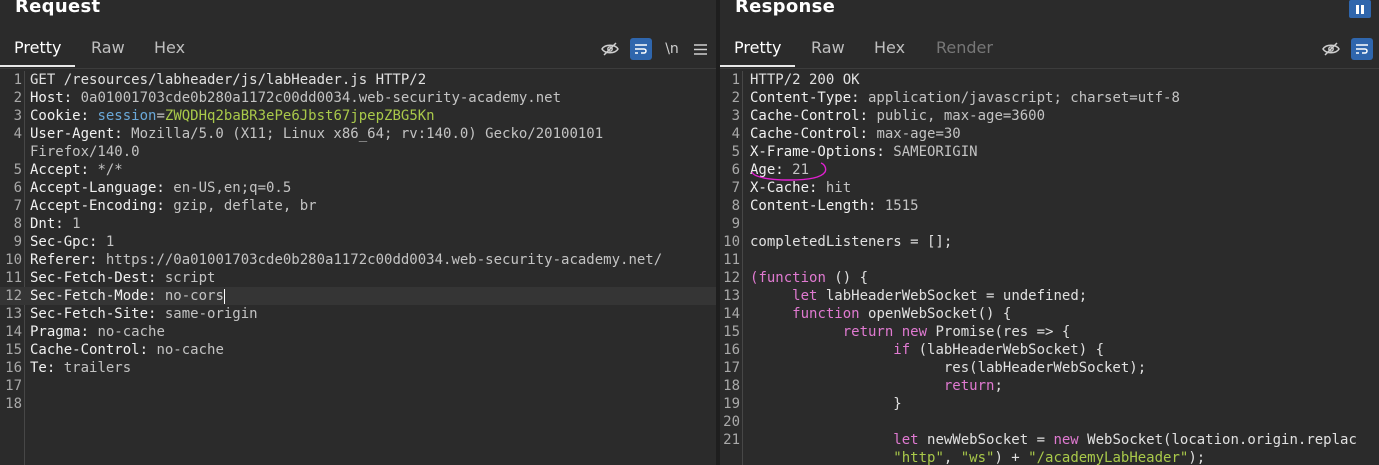 The image size is (1379, 465). What do you see at coordinates (358, 350) in the screenshot?
I see `code-line: 15 Cache-Control: no-cache` at bounding box center [358, 350].